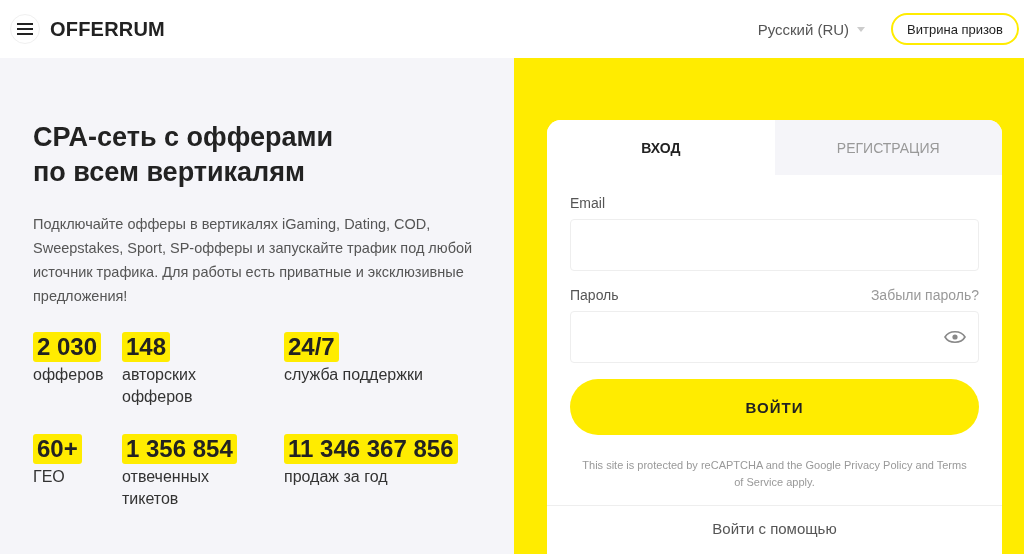  I want to click on stat-value: 2 030, so click(67, 347).